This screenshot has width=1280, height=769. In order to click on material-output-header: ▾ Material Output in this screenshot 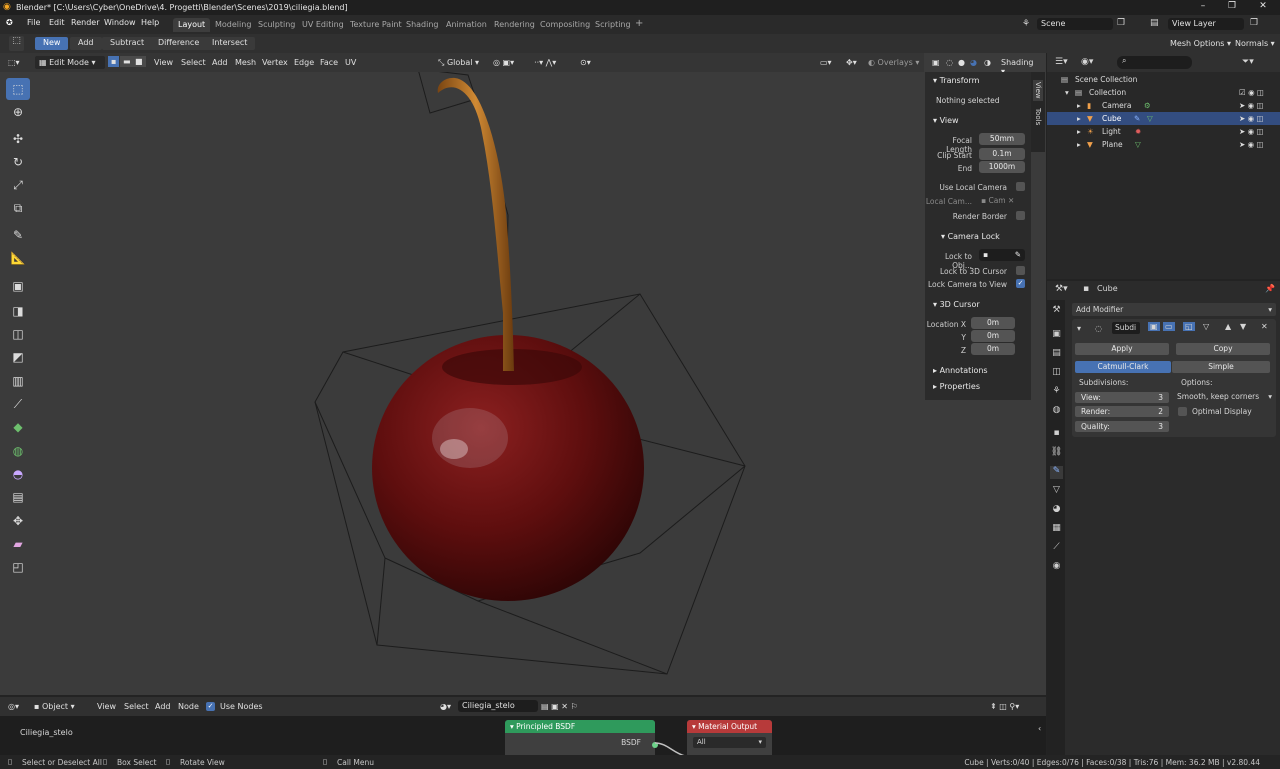, I will do `click(729, 726)`.